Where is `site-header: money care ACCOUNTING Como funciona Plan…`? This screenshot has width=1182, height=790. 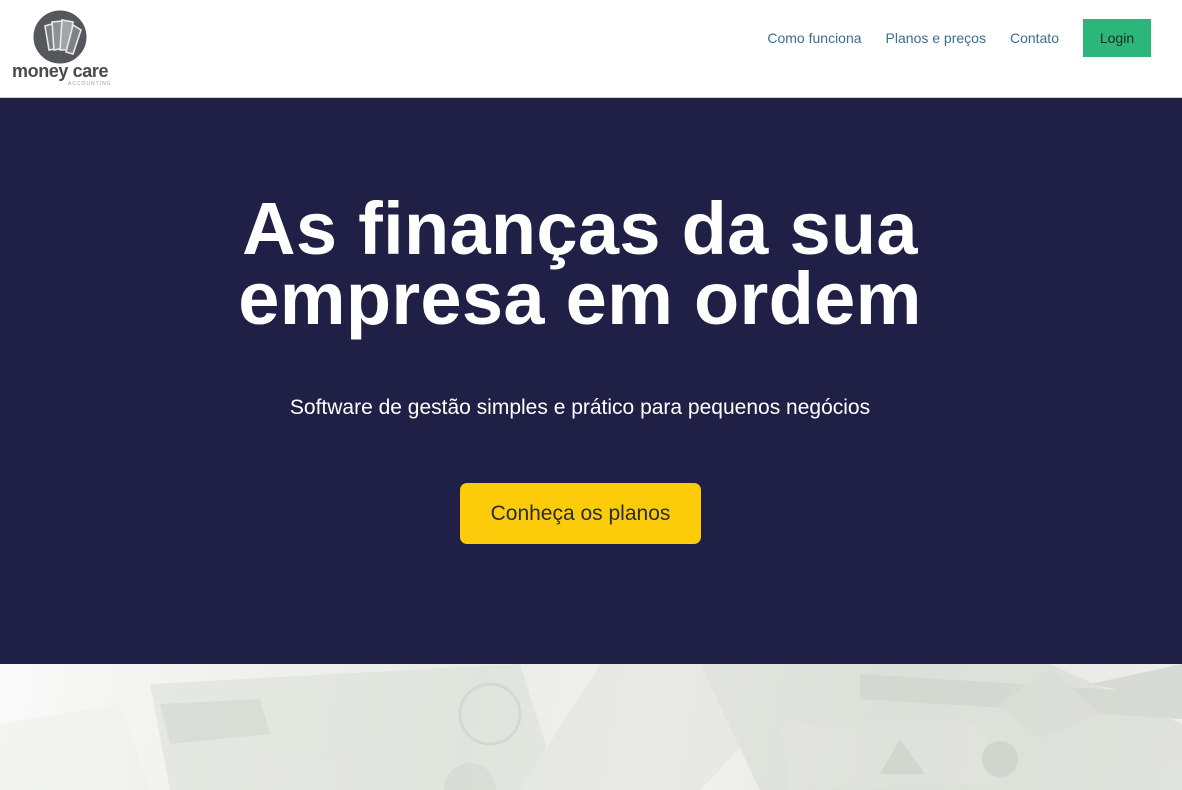
site-header: money care ACCOUNTING Como funciona Plan… is located at coordinates (591, 49).